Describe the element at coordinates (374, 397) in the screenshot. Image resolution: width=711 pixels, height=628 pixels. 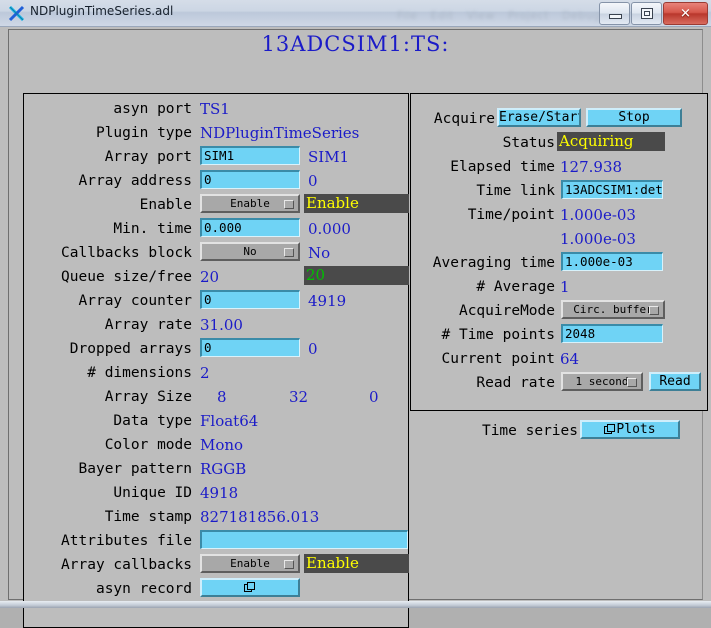
I see `value-array-size-2: 0` at that location.